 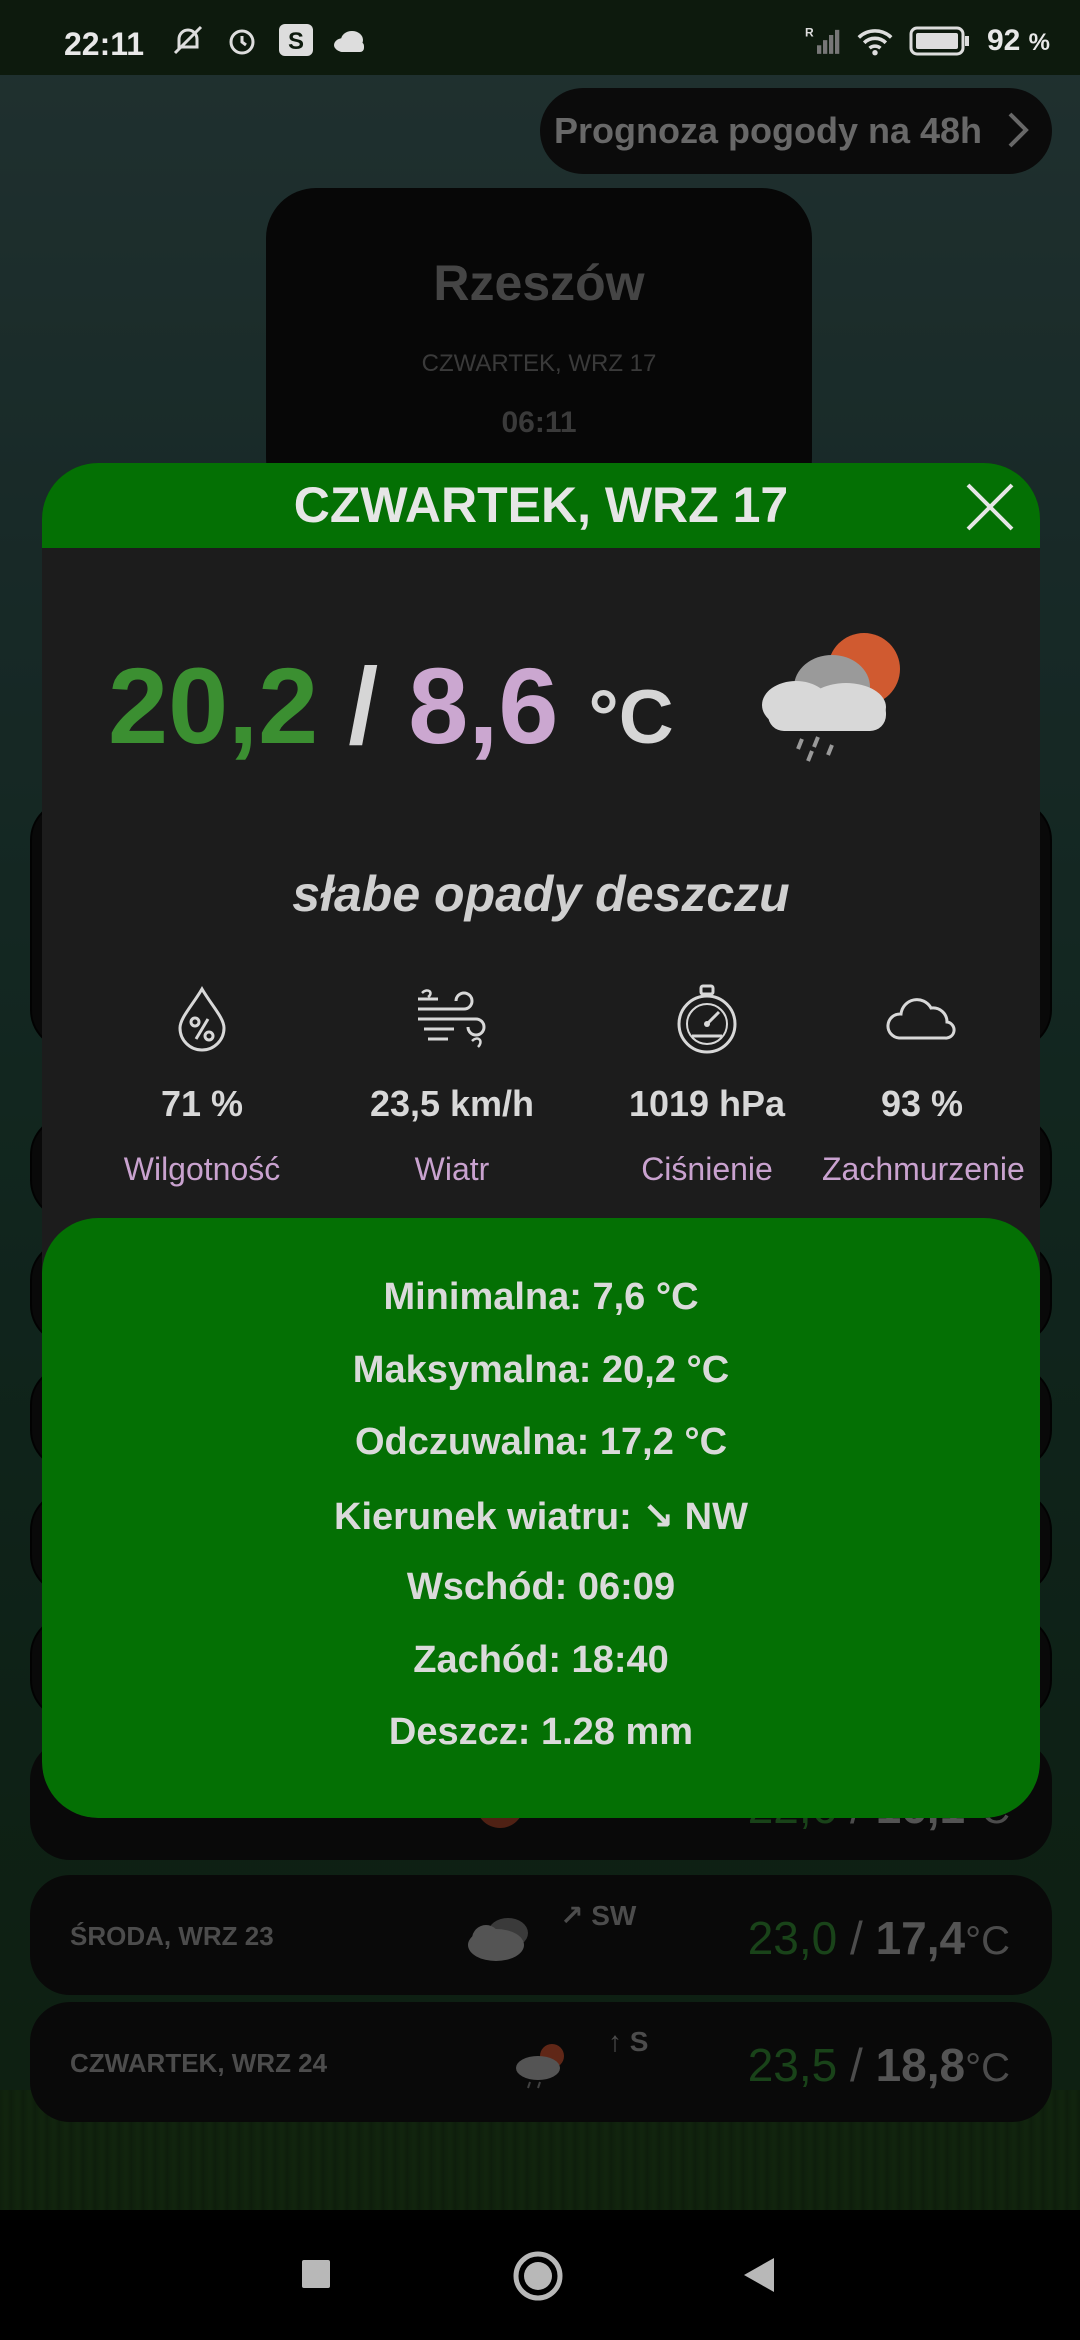 What do you see at coordinates (922, 1103) in the screenshot?
I see `cloudiness-value: 93 %` at bounding box center [922, 1103].